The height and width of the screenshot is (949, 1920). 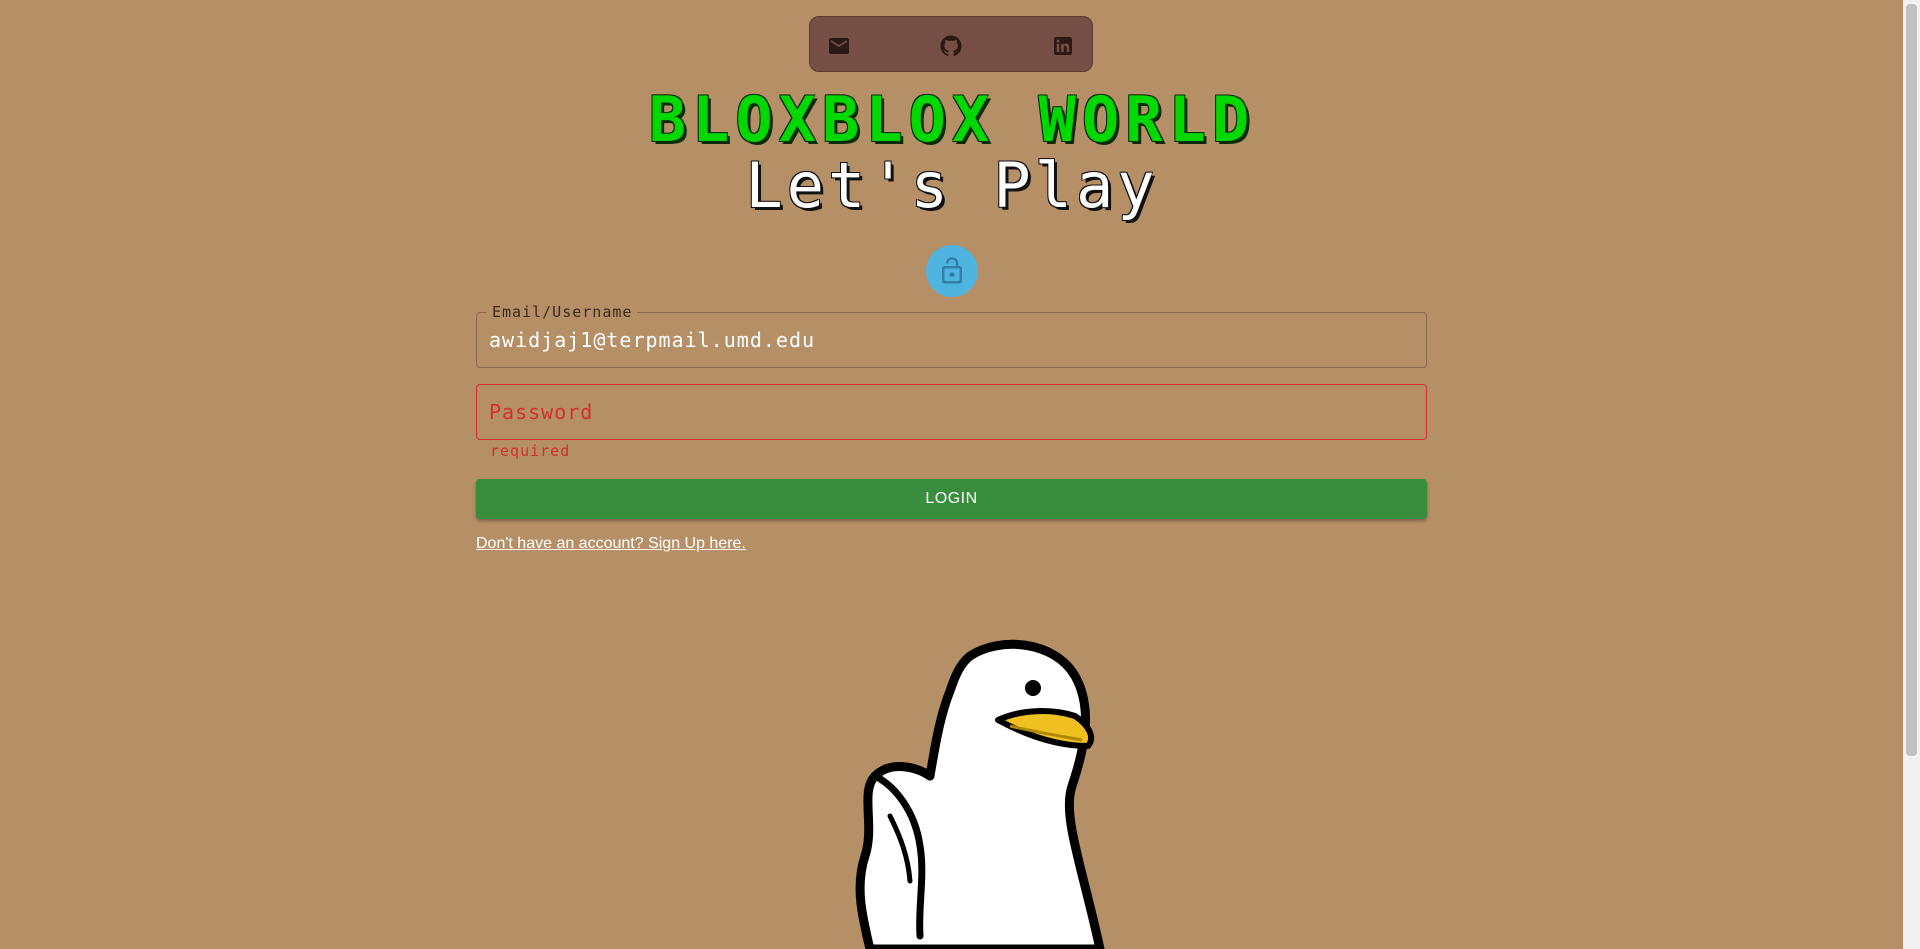 I want to click on password-field: Password, so click(x=951, y=412).